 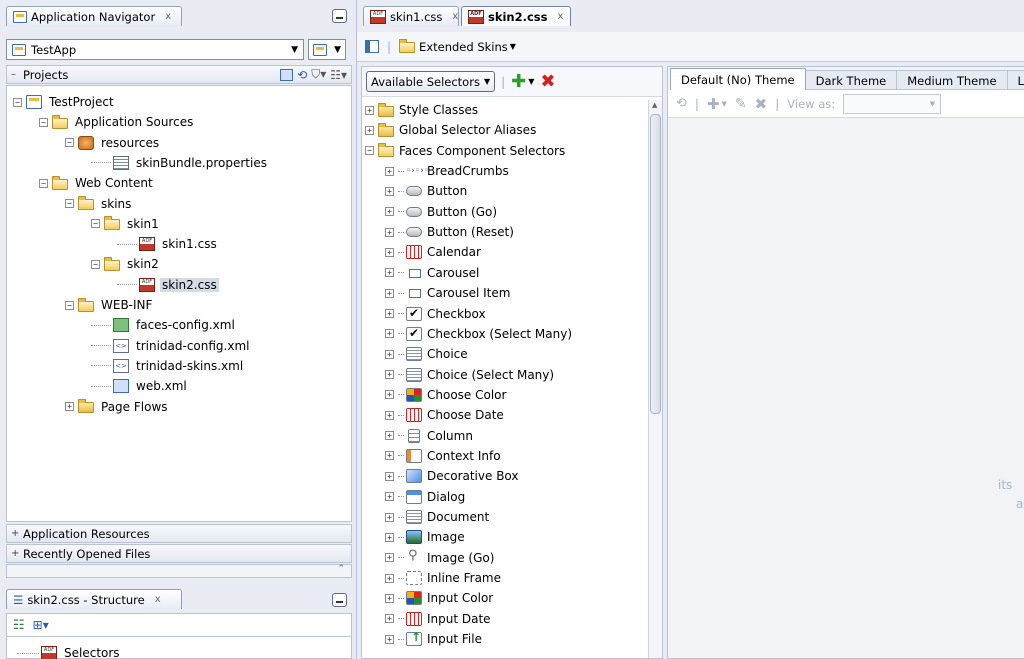 I want to click on tab-skin2-css: skin2.css x, so click(x=516, y=16).